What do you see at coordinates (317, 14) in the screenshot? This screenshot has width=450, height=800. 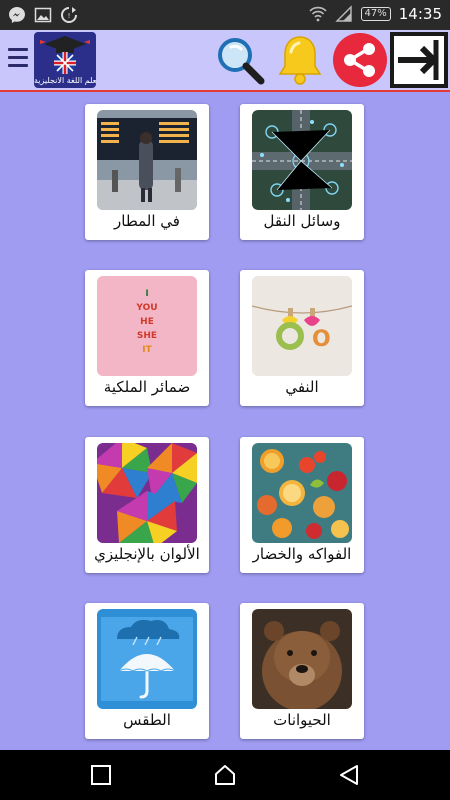 I see `wifi-icon` at bounding box center [317, 14].